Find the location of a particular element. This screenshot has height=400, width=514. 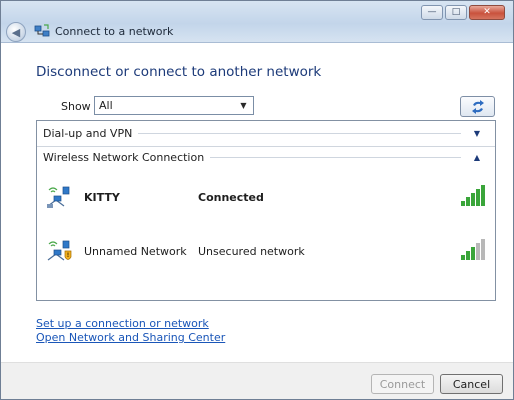

network-status: Unsecured network is located at coordinates (251, 251).